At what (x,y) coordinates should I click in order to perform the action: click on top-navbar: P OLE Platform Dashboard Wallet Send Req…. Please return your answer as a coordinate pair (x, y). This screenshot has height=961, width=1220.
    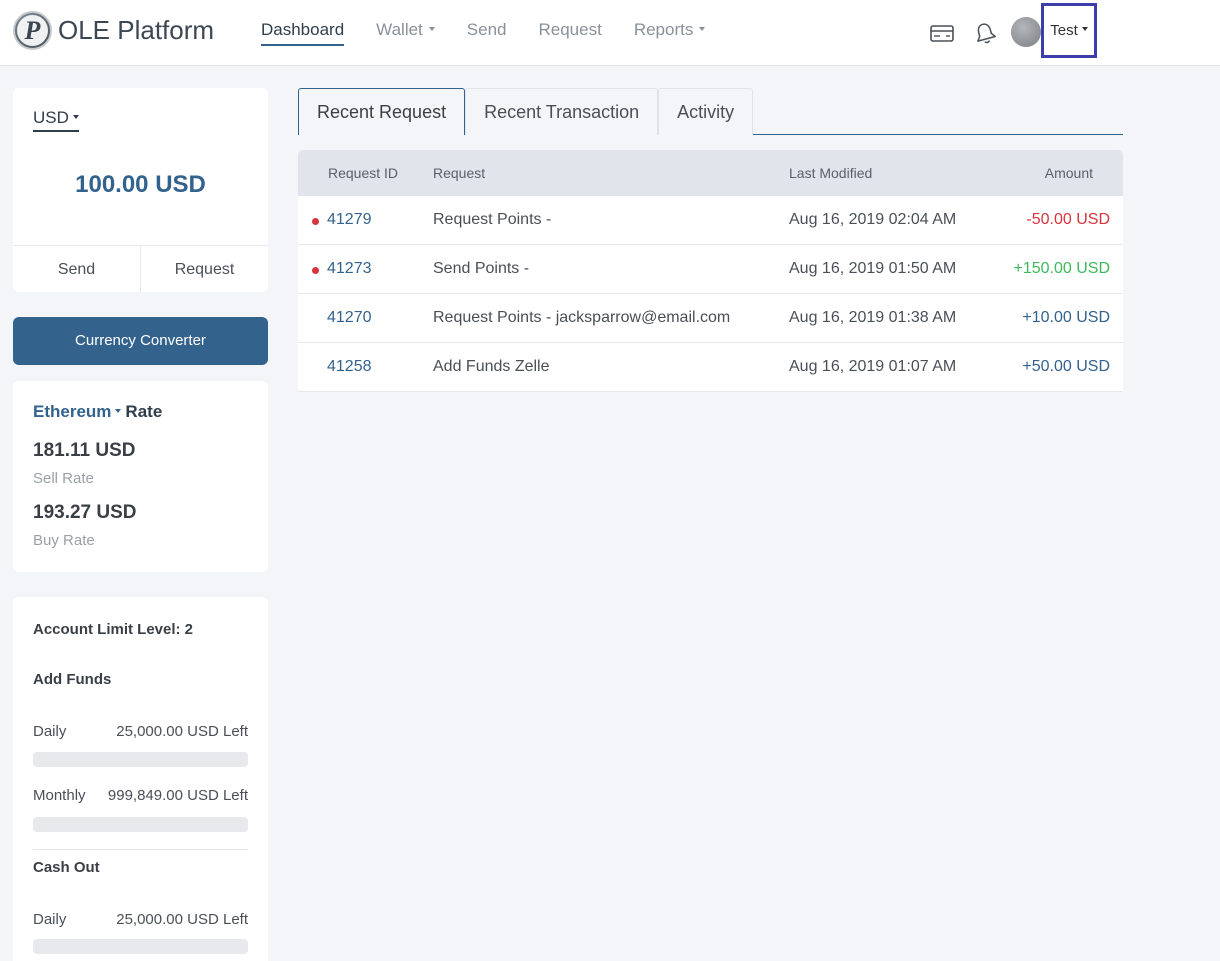
    Looking at the image, I should click on (610, 33).